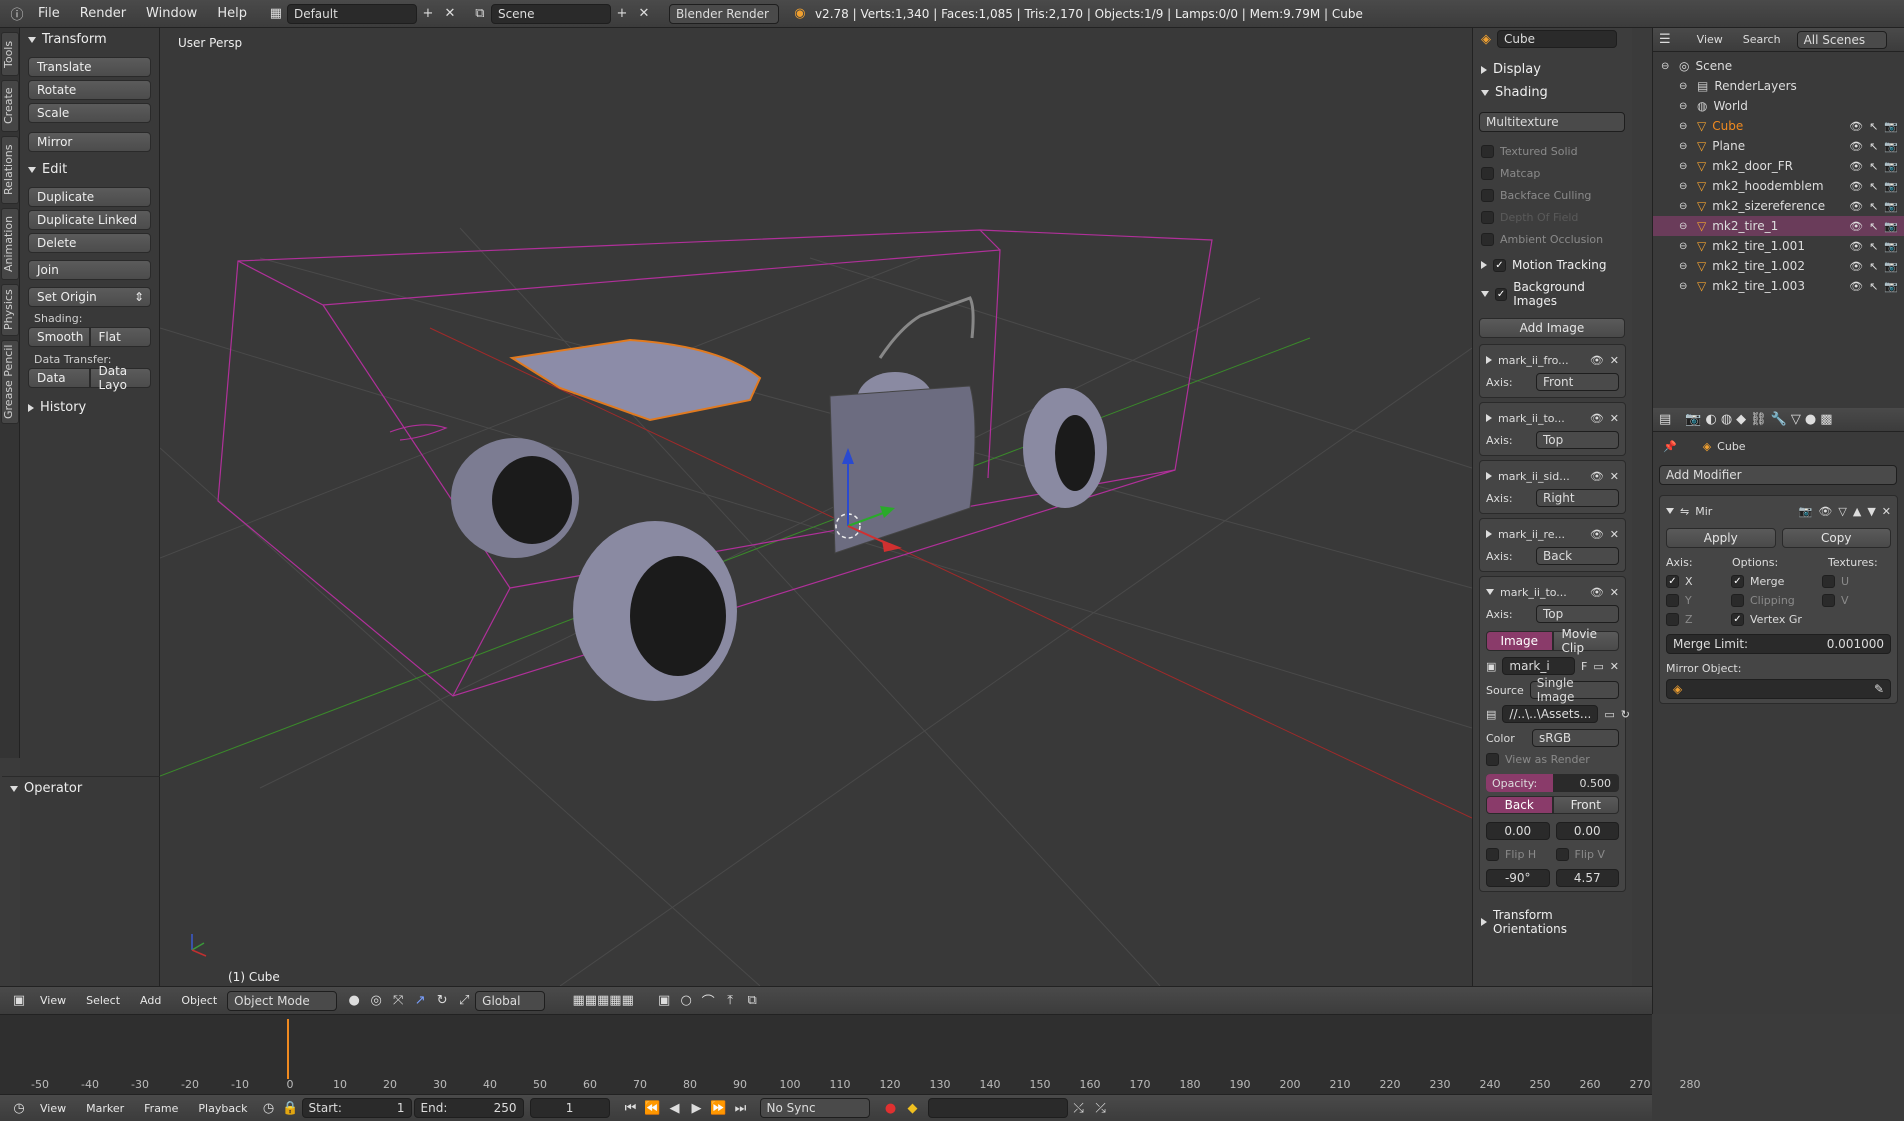  What do you see at coordinates (1778, 106) in the screenshot?
I see `outliner-item: ⊖ ◍ World` at bounding box center [1778, 106].